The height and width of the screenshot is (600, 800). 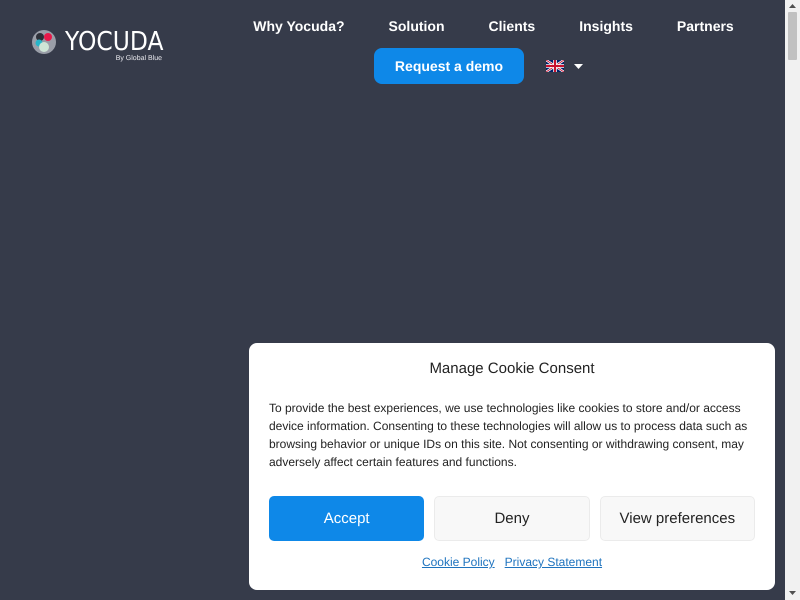 What do you see at coordinates (553, 562) in the screenshot?
I see `policy-link: Privacy Statement` at bounding box center [553, 562].